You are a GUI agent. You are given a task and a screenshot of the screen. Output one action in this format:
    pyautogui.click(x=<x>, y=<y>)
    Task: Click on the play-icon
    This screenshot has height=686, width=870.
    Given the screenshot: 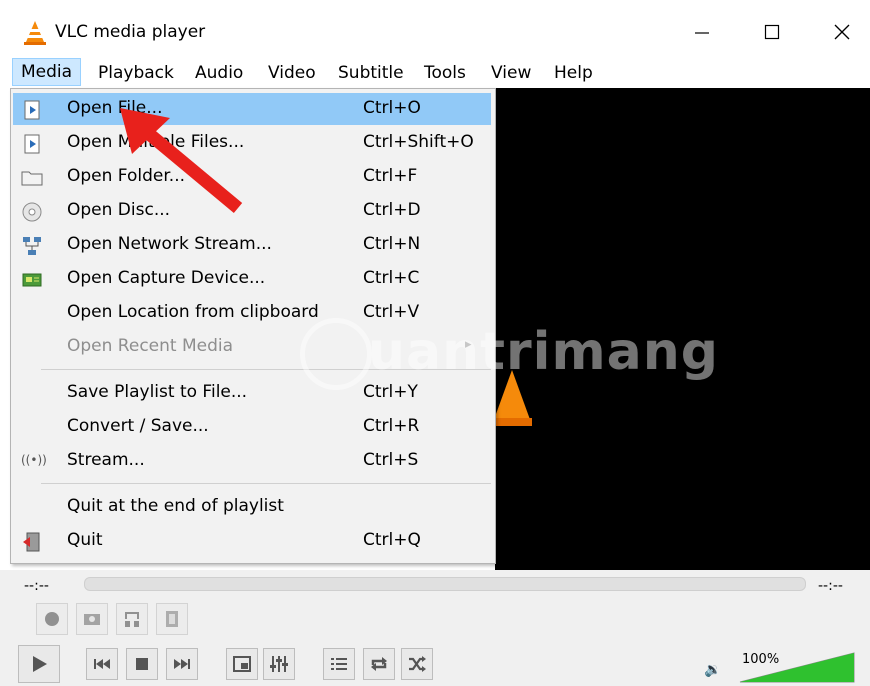 What is the action you would take?
    pyautogui.click(x=40, y=664)
    